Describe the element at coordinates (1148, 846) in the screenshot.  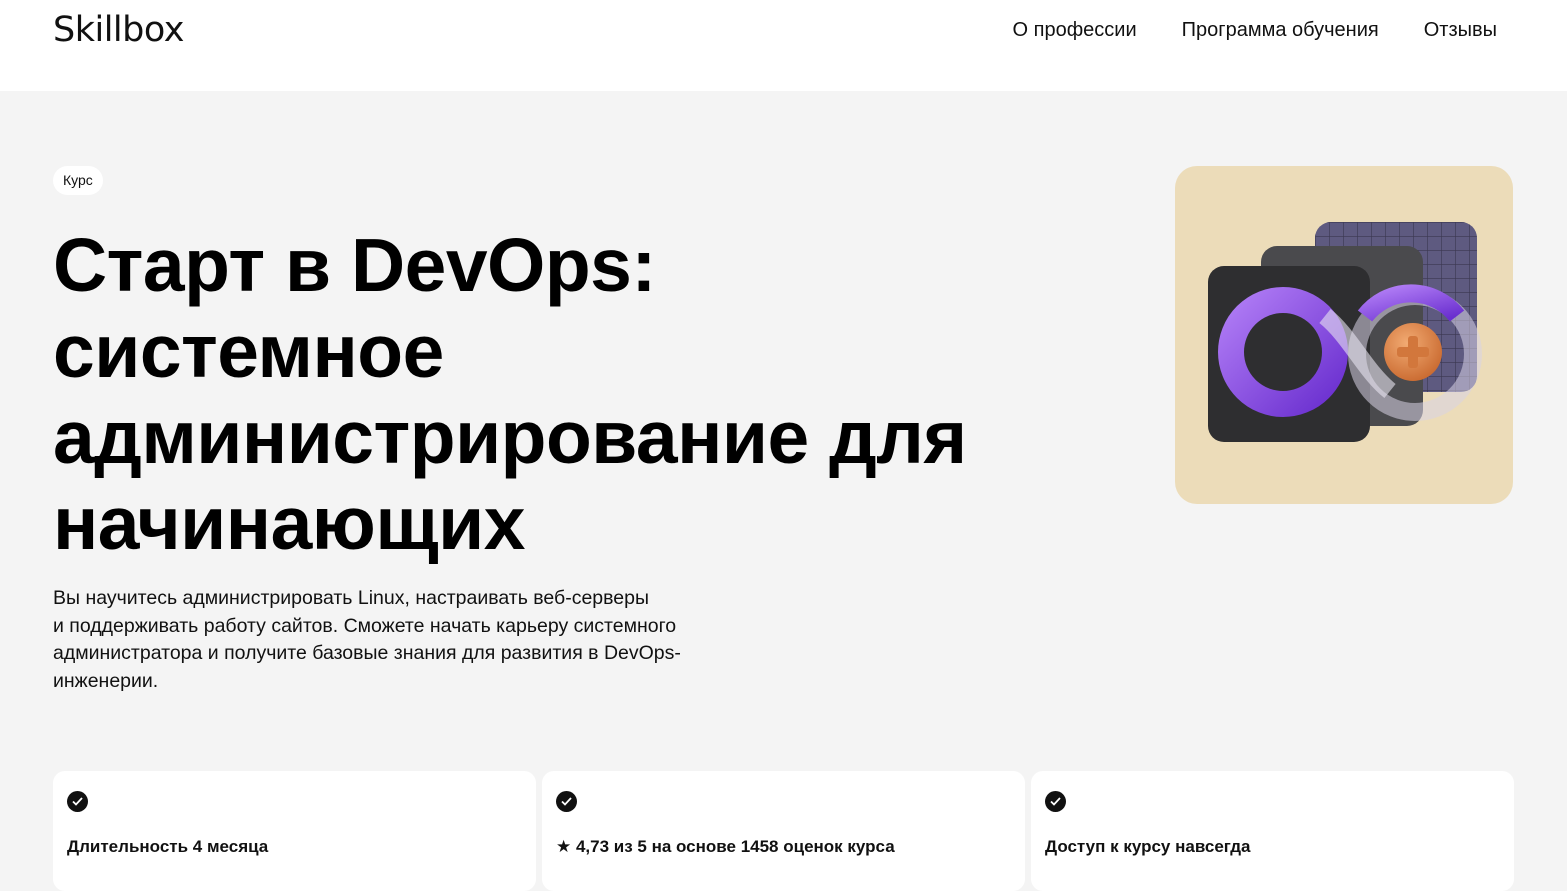
I see `feature-text: Доступ к курсу навсегда` at that location.